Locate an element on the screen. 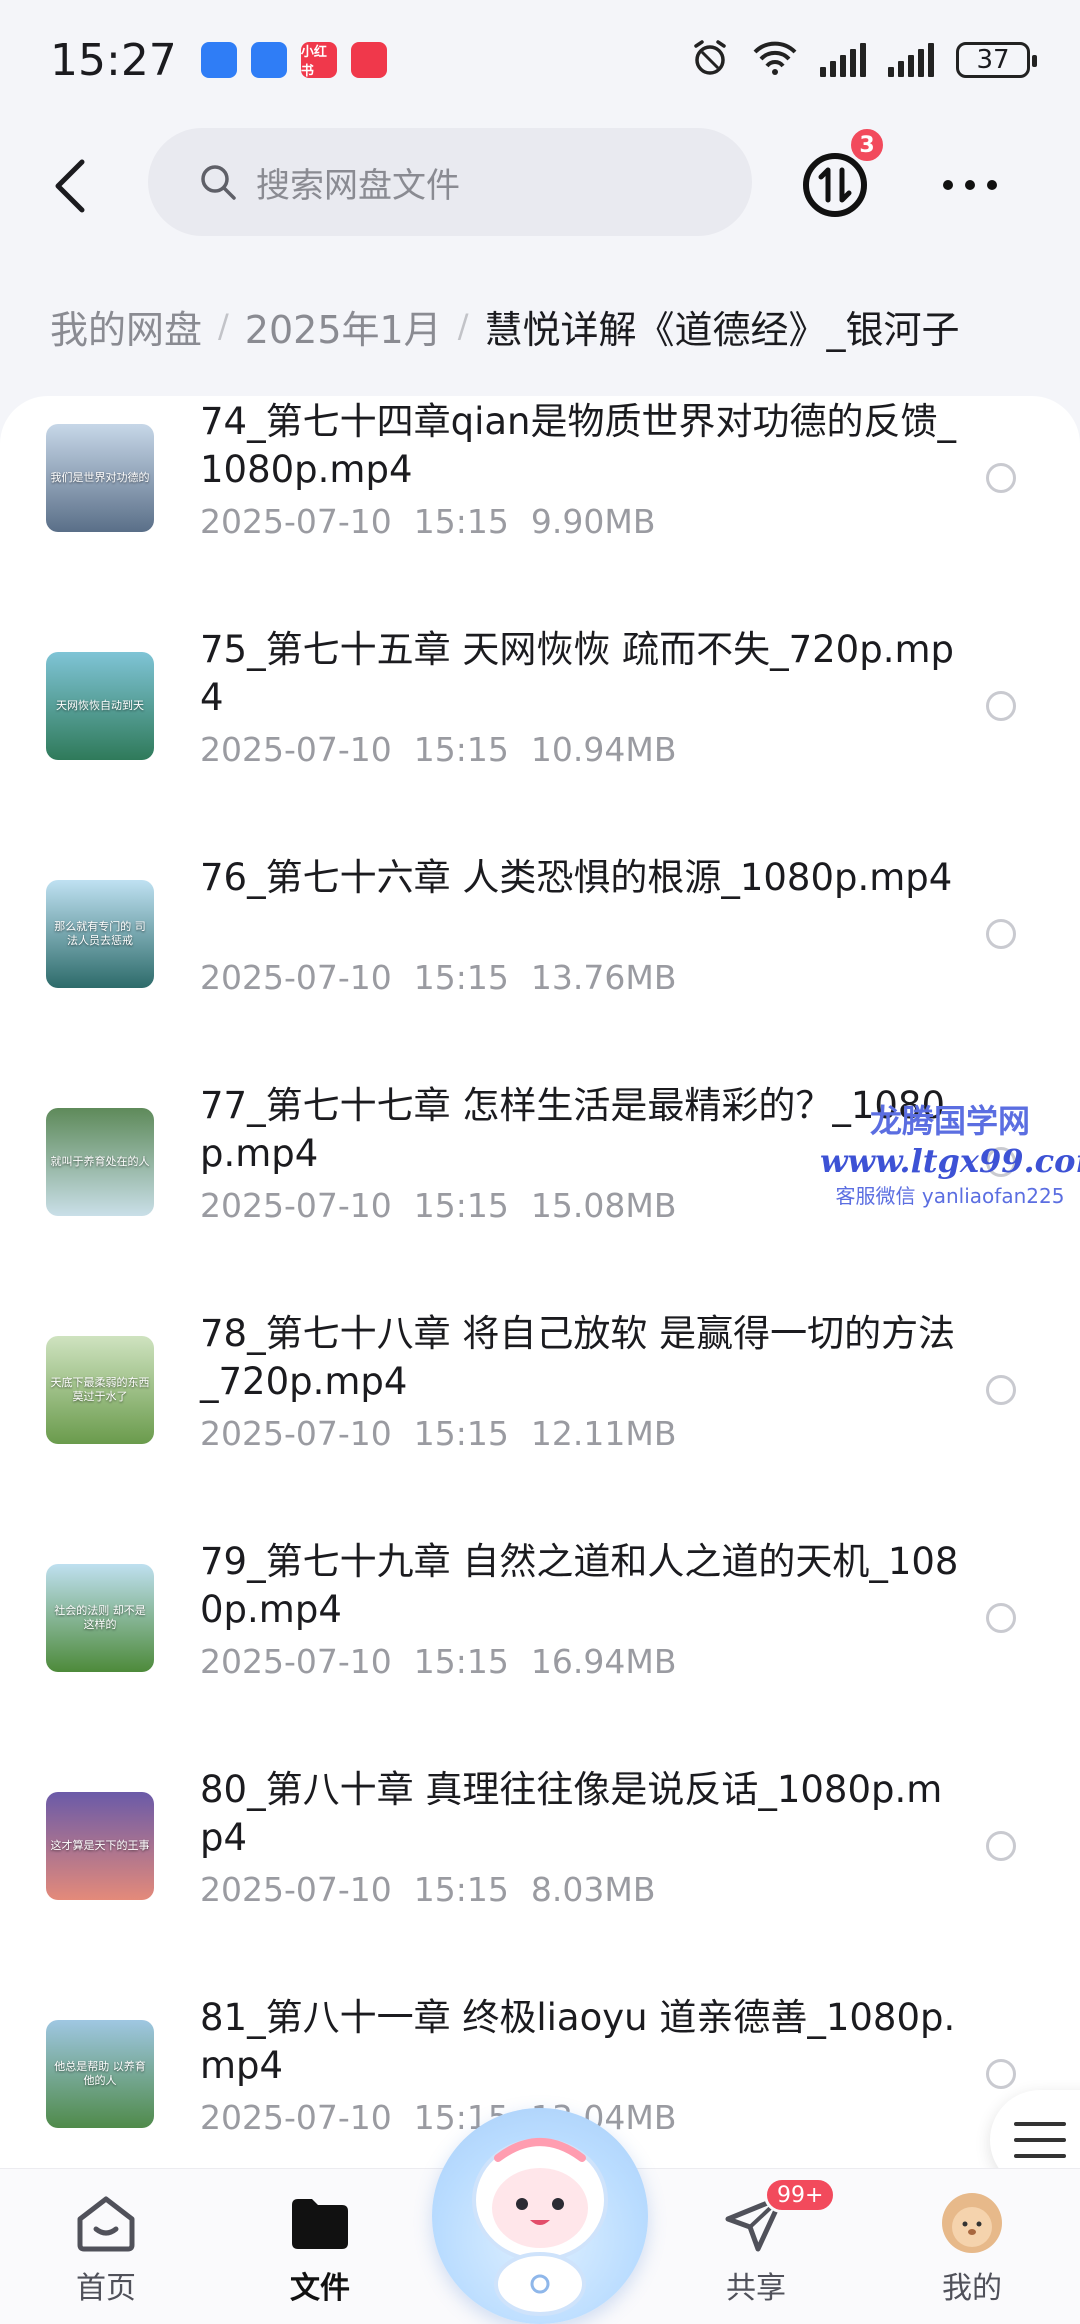  thumbnail-caption: 我们是世界对功德的 is located at coordinates (100, 477).